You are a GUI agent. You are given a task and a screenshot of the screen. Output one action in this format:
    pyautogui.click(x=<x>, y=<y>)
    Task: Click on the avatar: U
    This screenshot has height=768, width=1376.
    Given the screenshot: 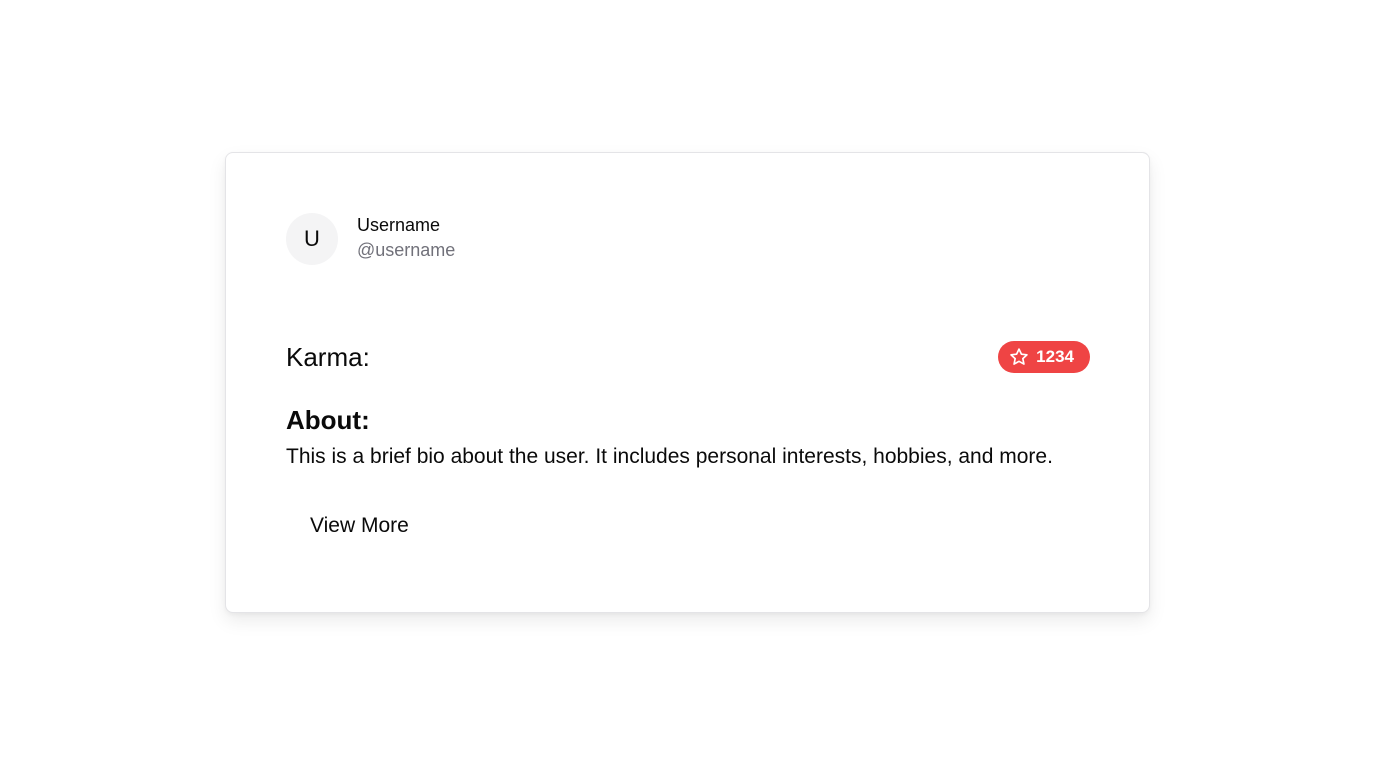 What is the action you would take?
    pyautogui.click(x=312, y=239)
    